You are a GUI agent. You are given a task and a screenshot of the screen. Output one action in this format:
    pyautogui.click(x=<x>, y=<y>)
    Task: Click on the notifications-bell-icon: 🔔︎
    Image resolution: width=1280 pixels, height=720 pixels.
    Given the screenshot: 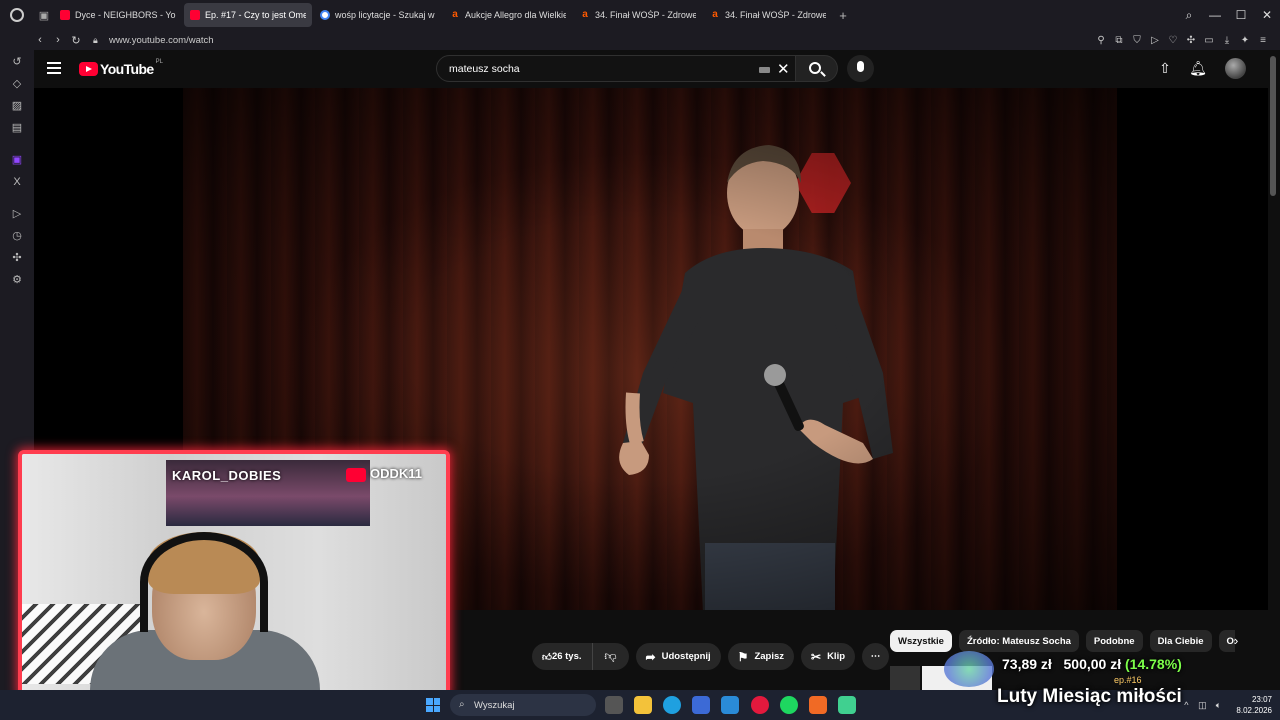 What is the action you would take?
    pyautogui.click(x=1198, y=68)
    